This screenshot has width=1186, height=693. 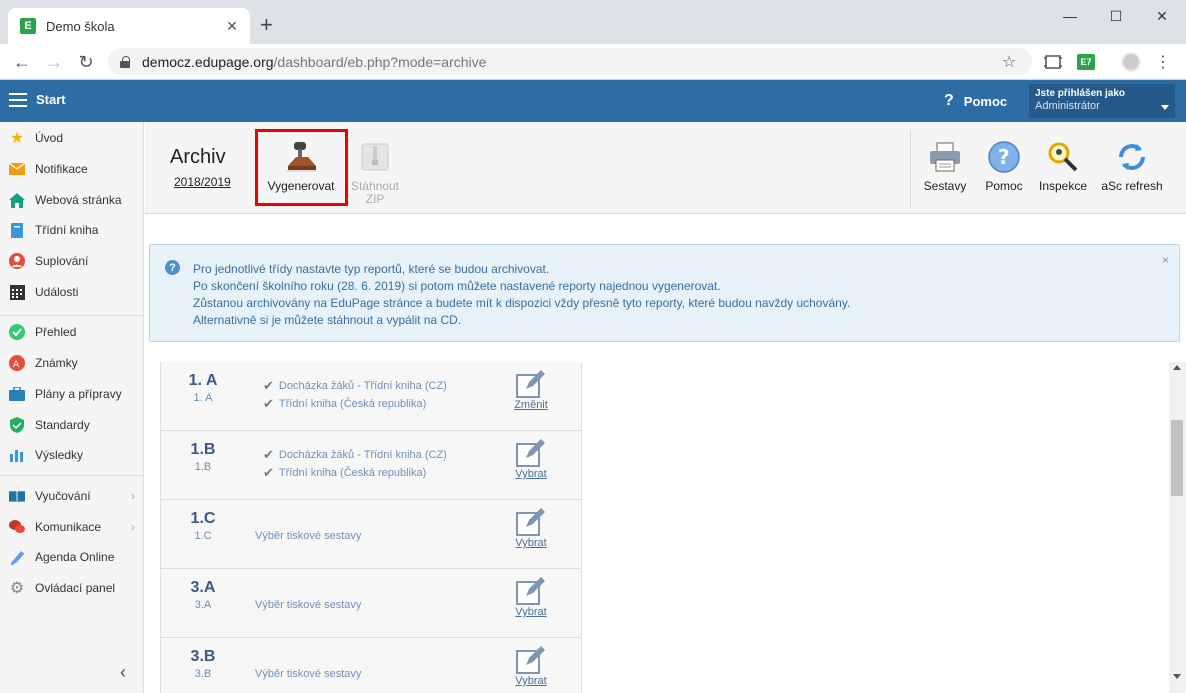 I want to click on back-icon: ←, so click(x=22, y=62).